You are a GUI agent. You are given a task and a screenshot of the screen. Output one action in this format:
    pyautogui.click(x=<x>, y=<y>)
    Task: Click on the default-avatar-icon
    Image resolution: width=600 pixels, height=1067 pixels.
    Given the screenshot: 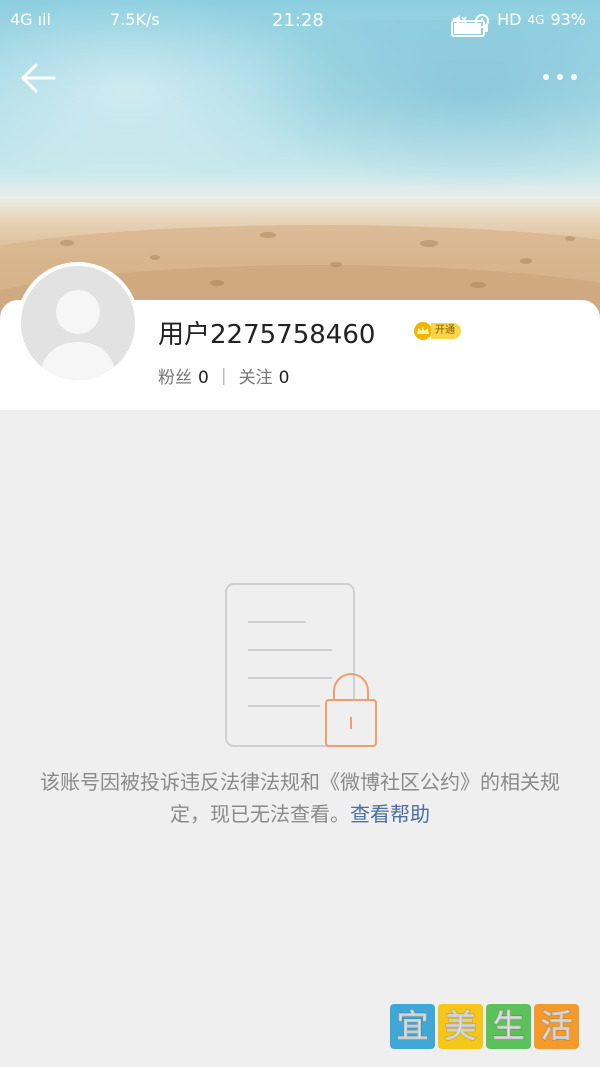 What is the action you would take?
    pyautogui.click(x=78, y=323)
    